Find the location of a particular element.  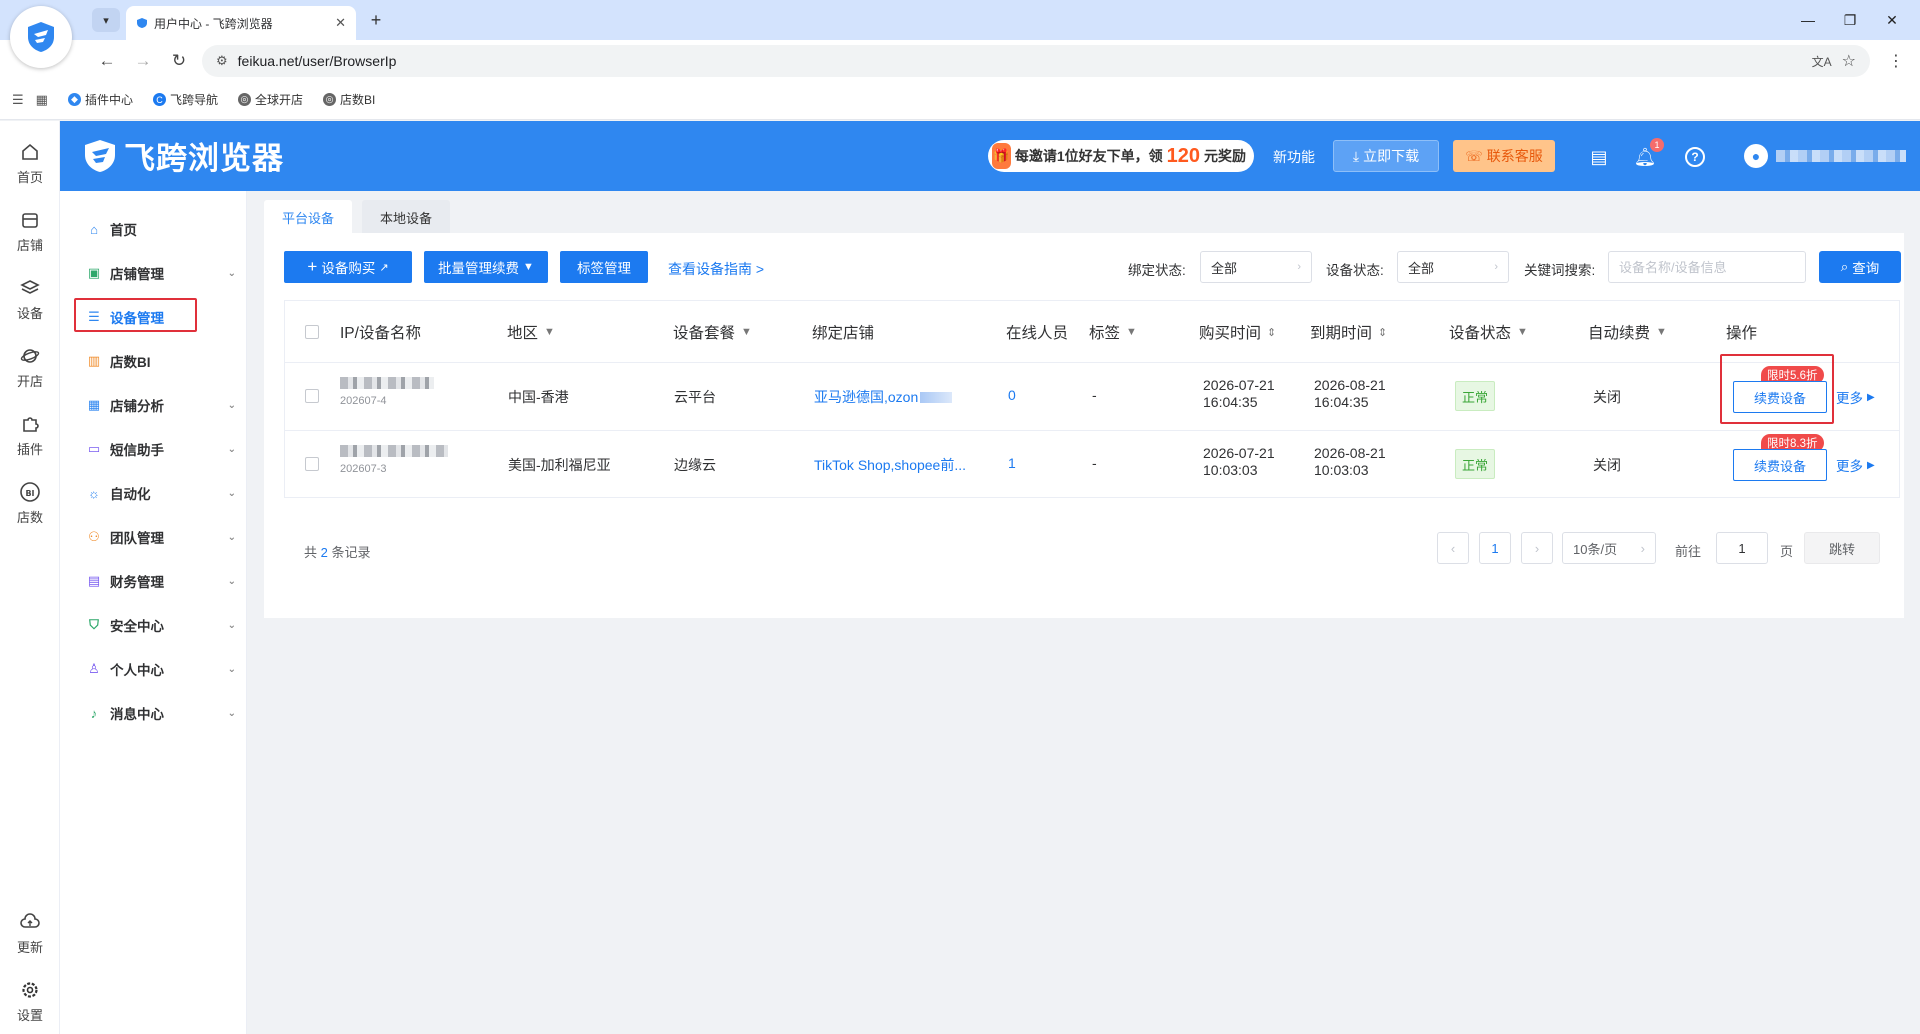

bookmark-item: C 飞跨导航 is located at coordinates (185, 99).